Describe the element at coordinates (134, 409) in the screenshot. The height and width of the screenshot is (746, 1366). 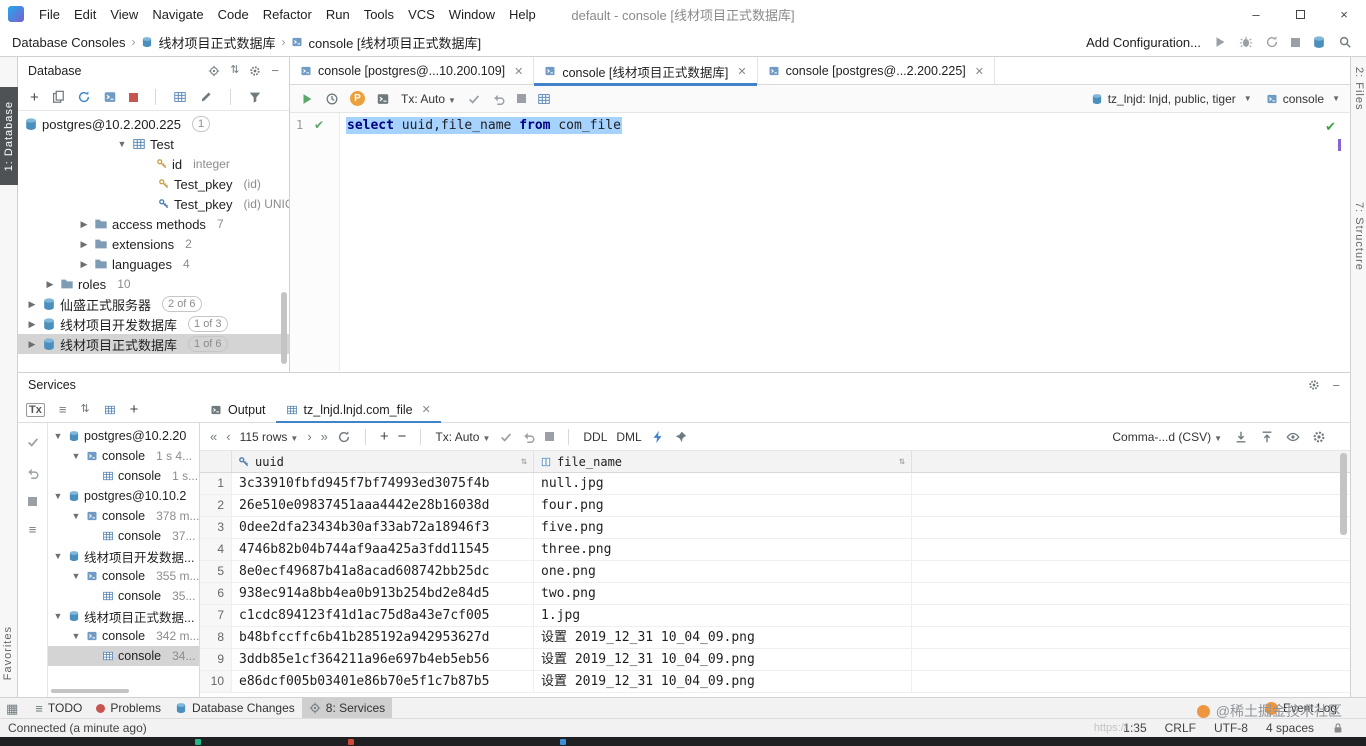
I see `add-service-icon: +` at that location.